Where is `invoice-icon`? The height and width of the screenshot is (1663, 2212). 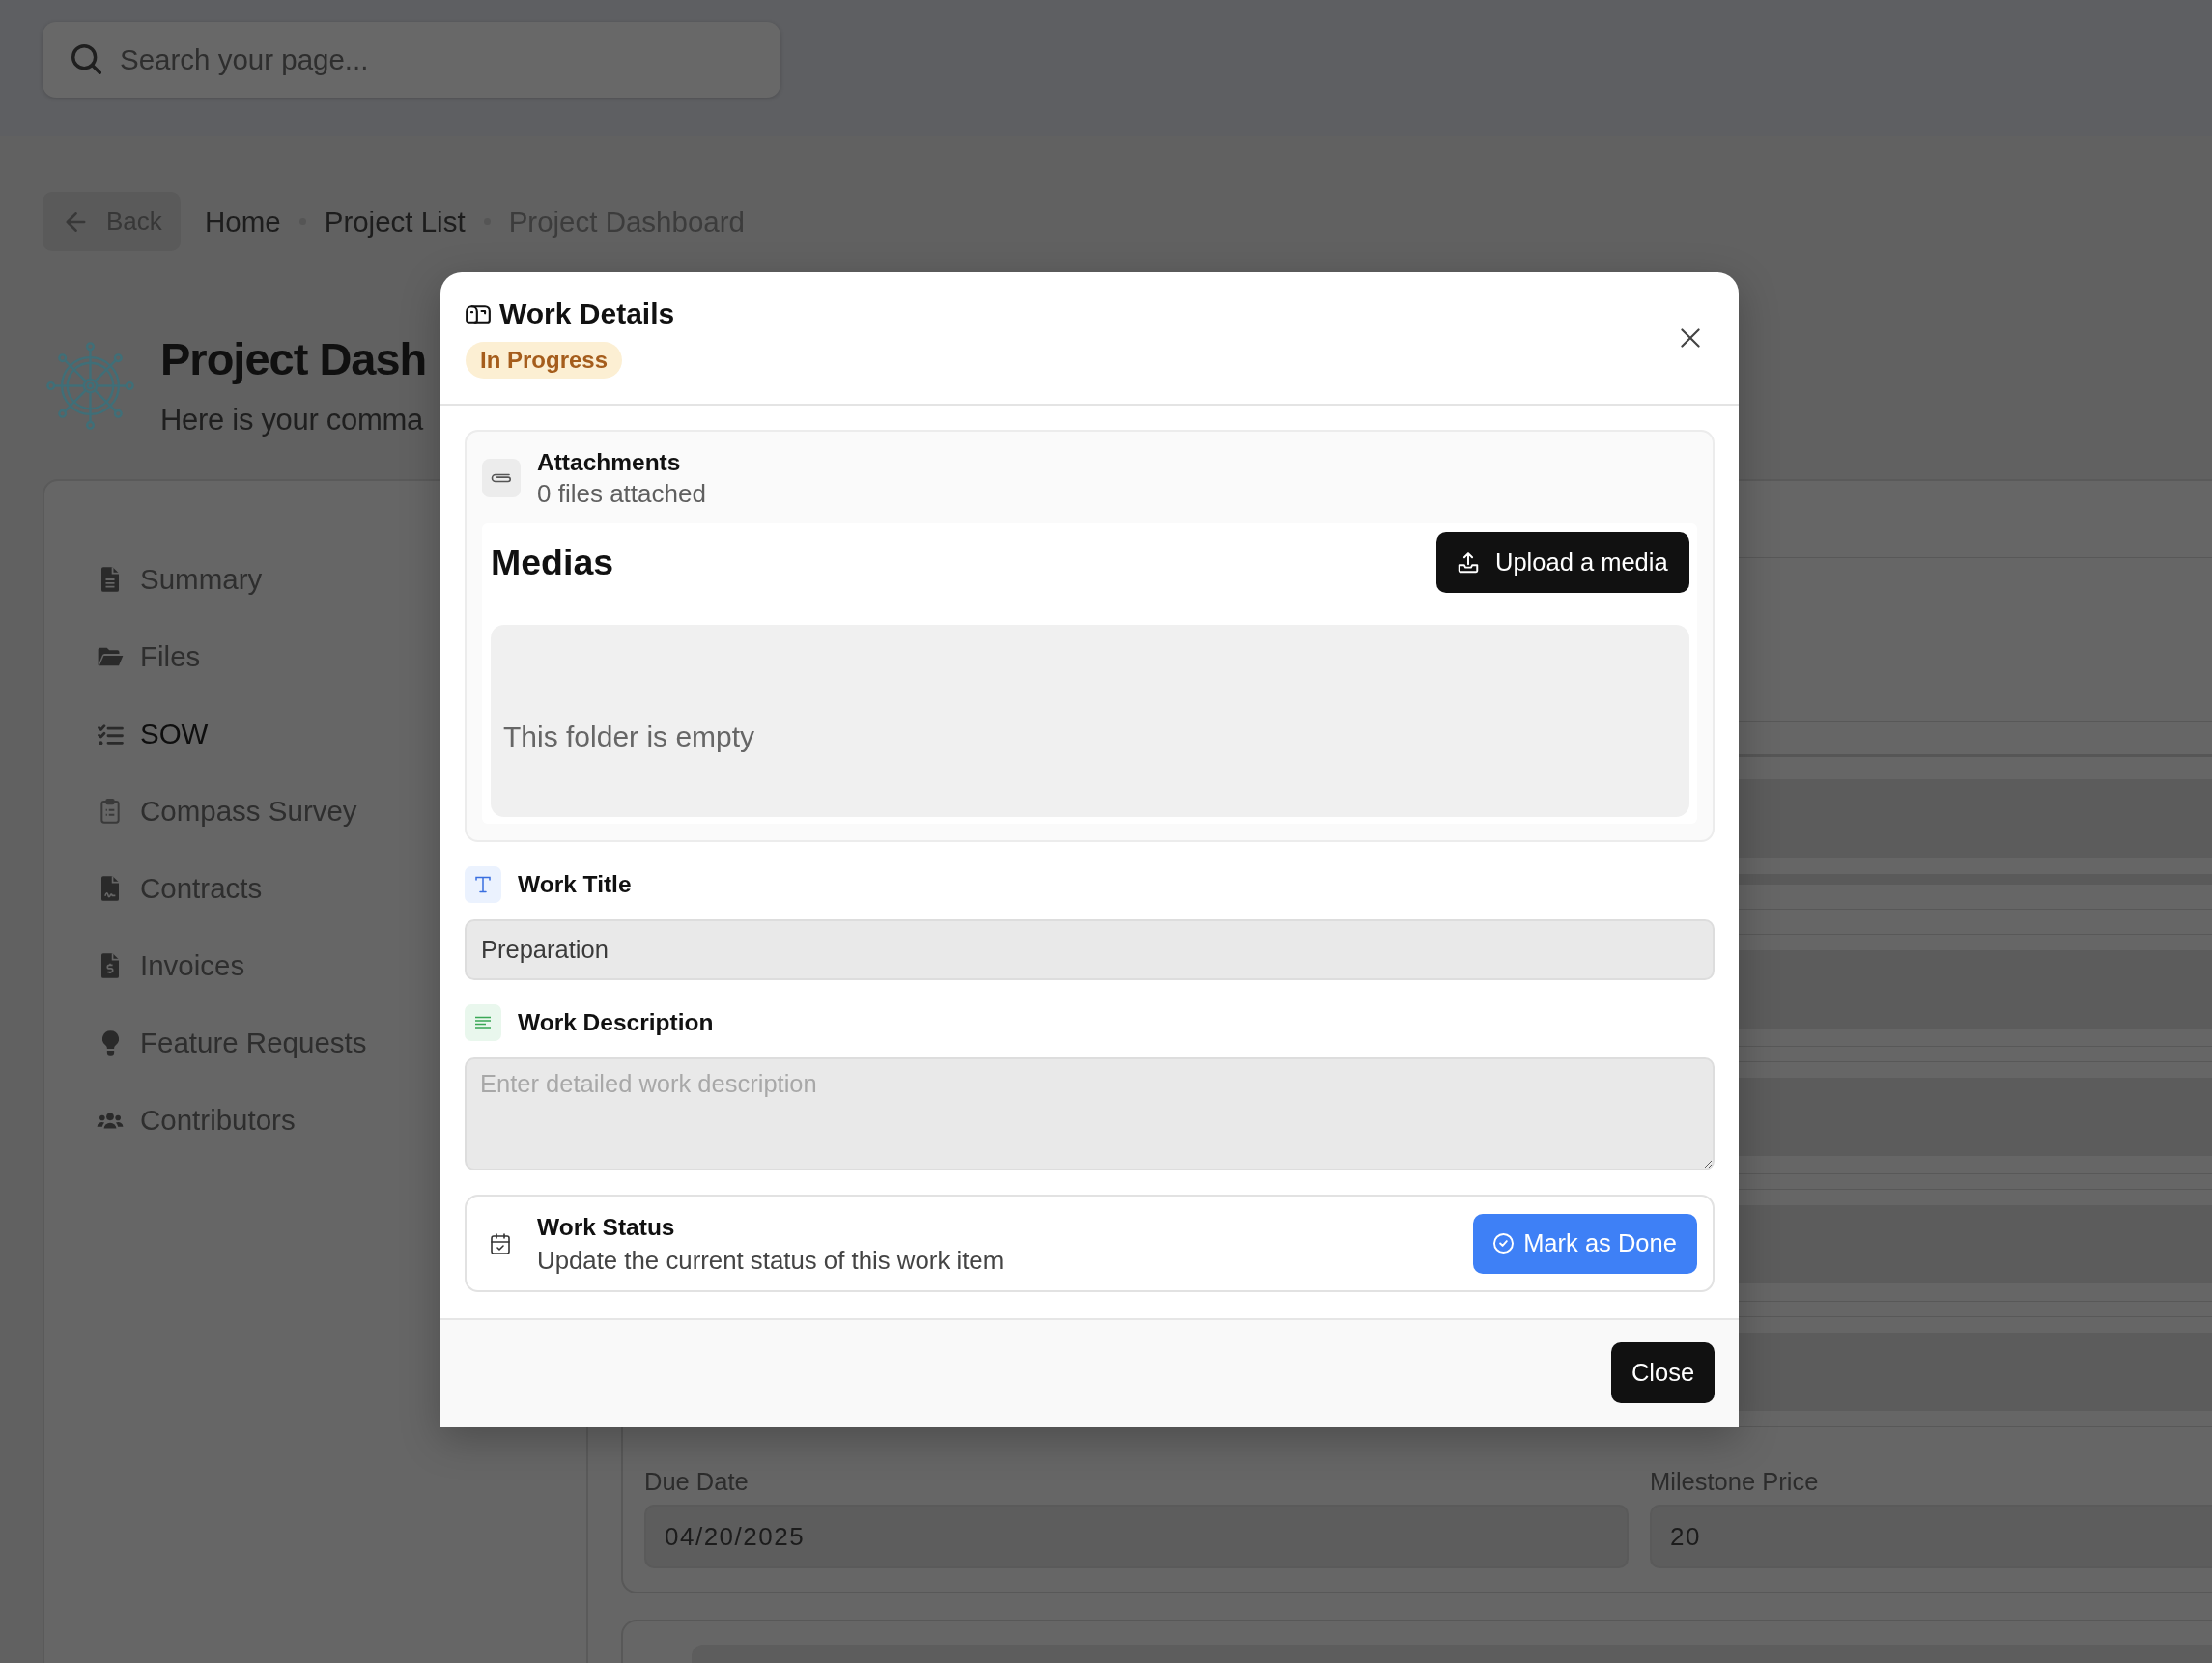 invoice-icon is located at coordinates (110, 965).